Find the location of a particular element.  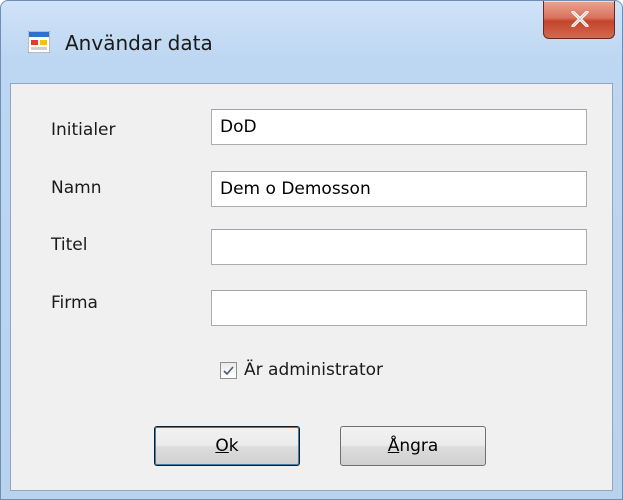

checkmark-icon is located at coordinates (228, 370).